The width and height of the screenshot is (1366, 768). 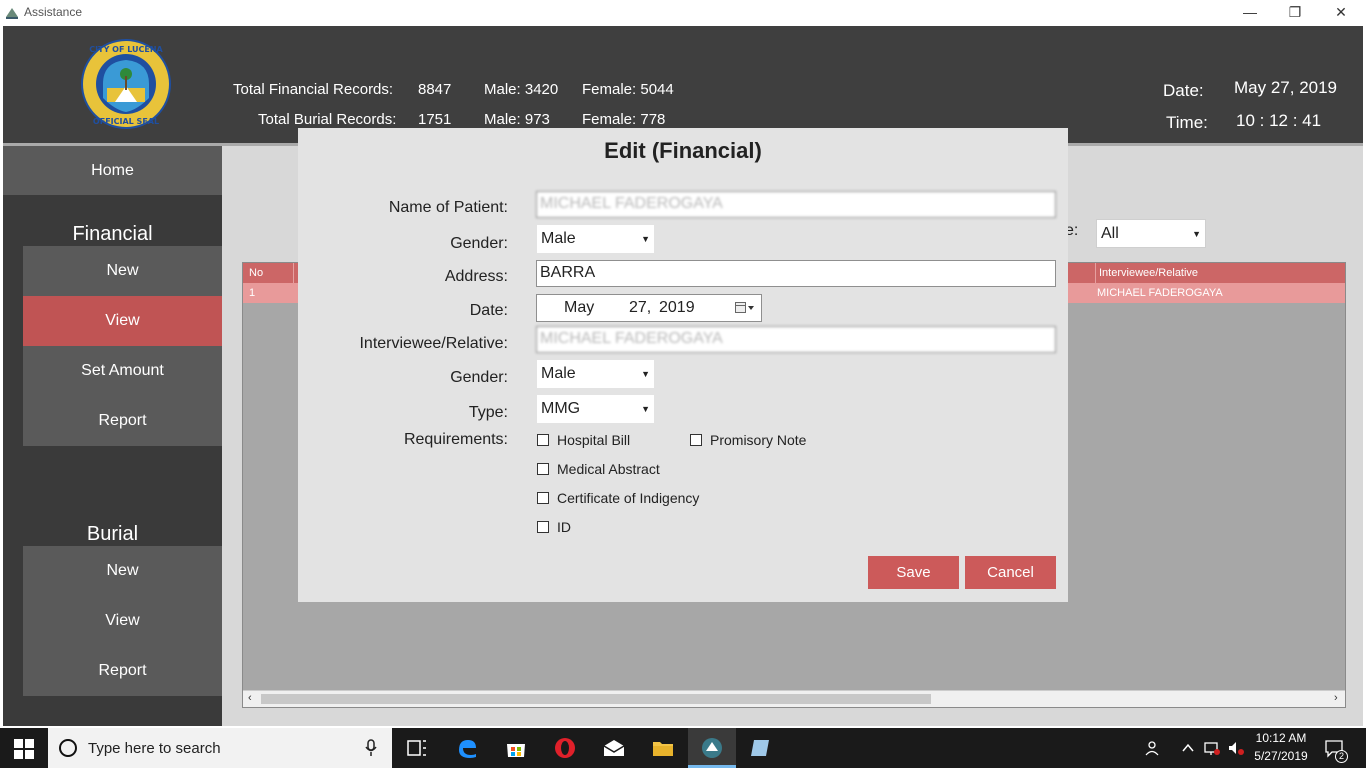 What do you see at coordinates (1281, 756) in the screenshot?
I see `taskbar-clock-date: 5/27/2019` at bounding box center [1281, 756].